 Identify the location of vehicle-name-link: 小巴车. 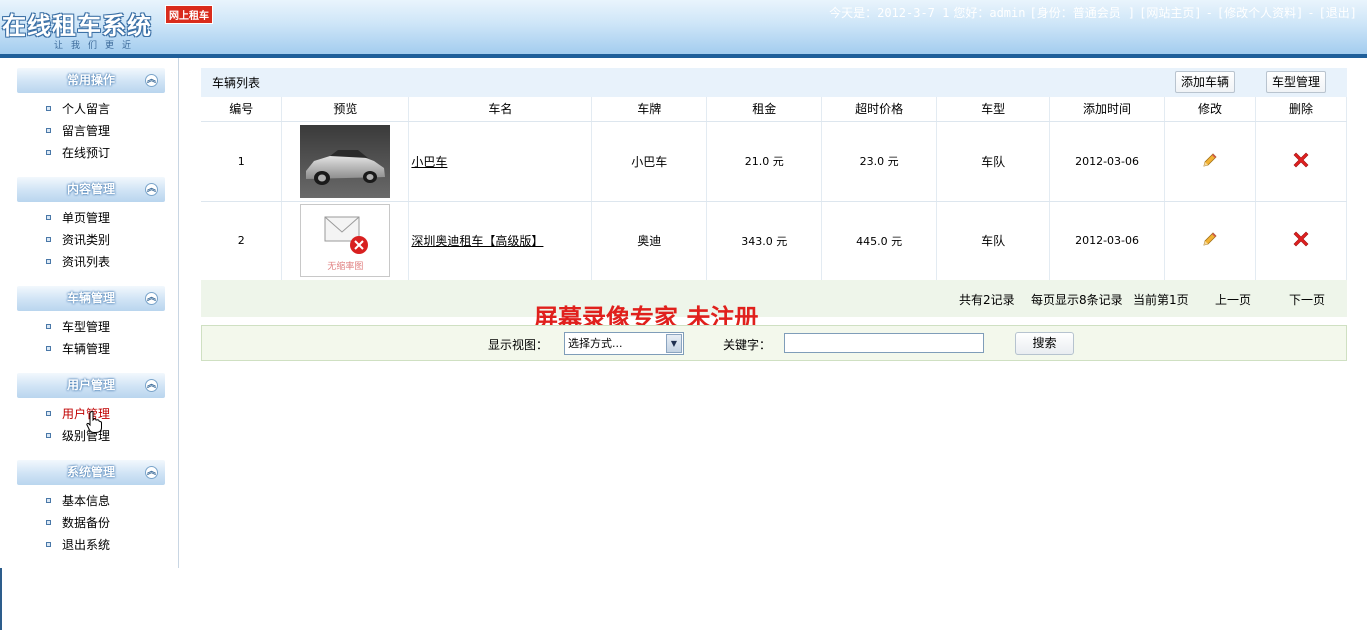
(429, 162).